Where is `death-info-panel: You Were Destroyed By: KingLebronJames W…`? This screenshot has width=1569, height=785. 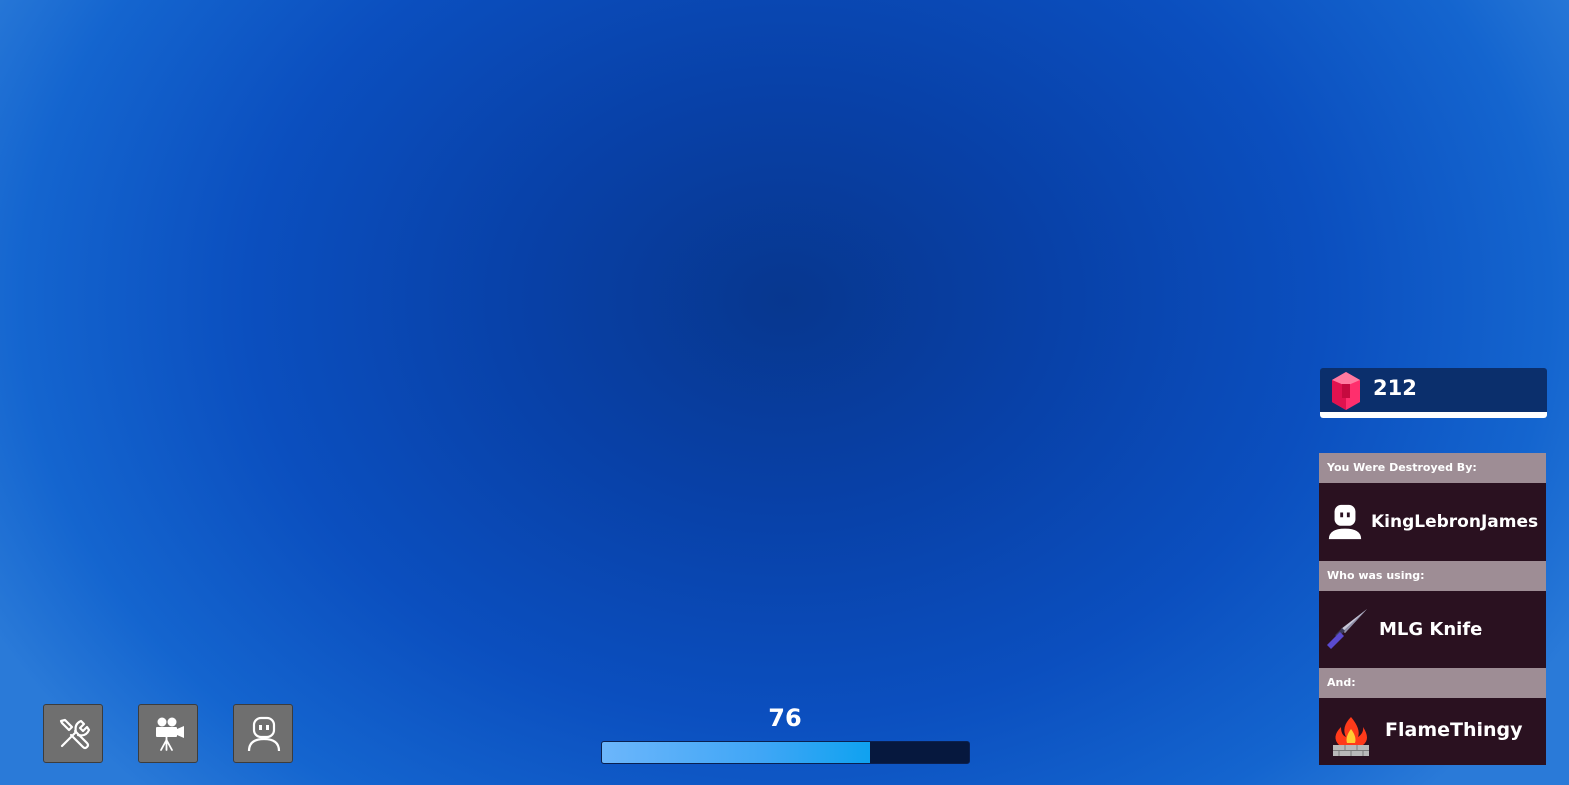
death-info-panel: You Were Destroyed By: KingLebronJames W… is located at coordinates (1432, 609).